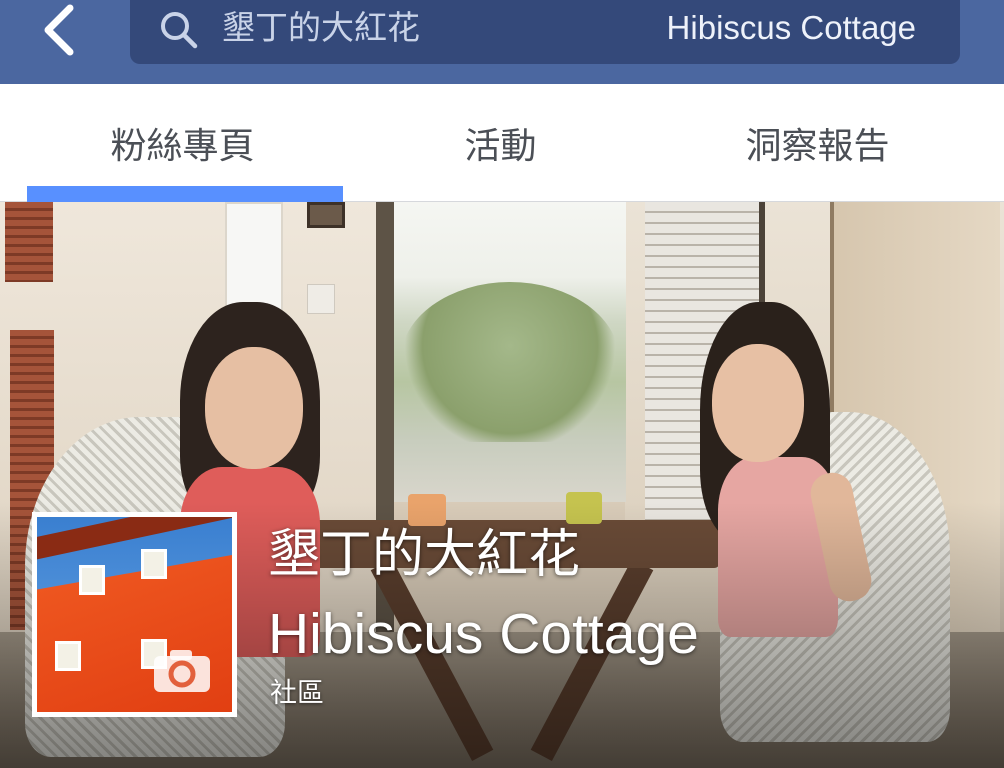 The image size is (1004, 768). Describe the element at coordinates (321, 299) in the screenshot. I see `cover-light-switch` at that location.